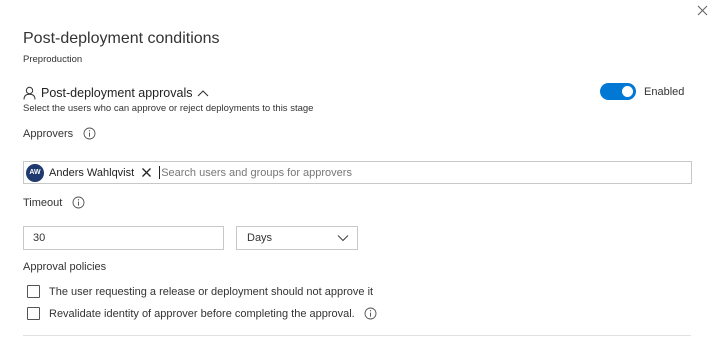  Describe the element at coordinates (425, 172) in the screenshot. I see `approvers-search-input` at that location.